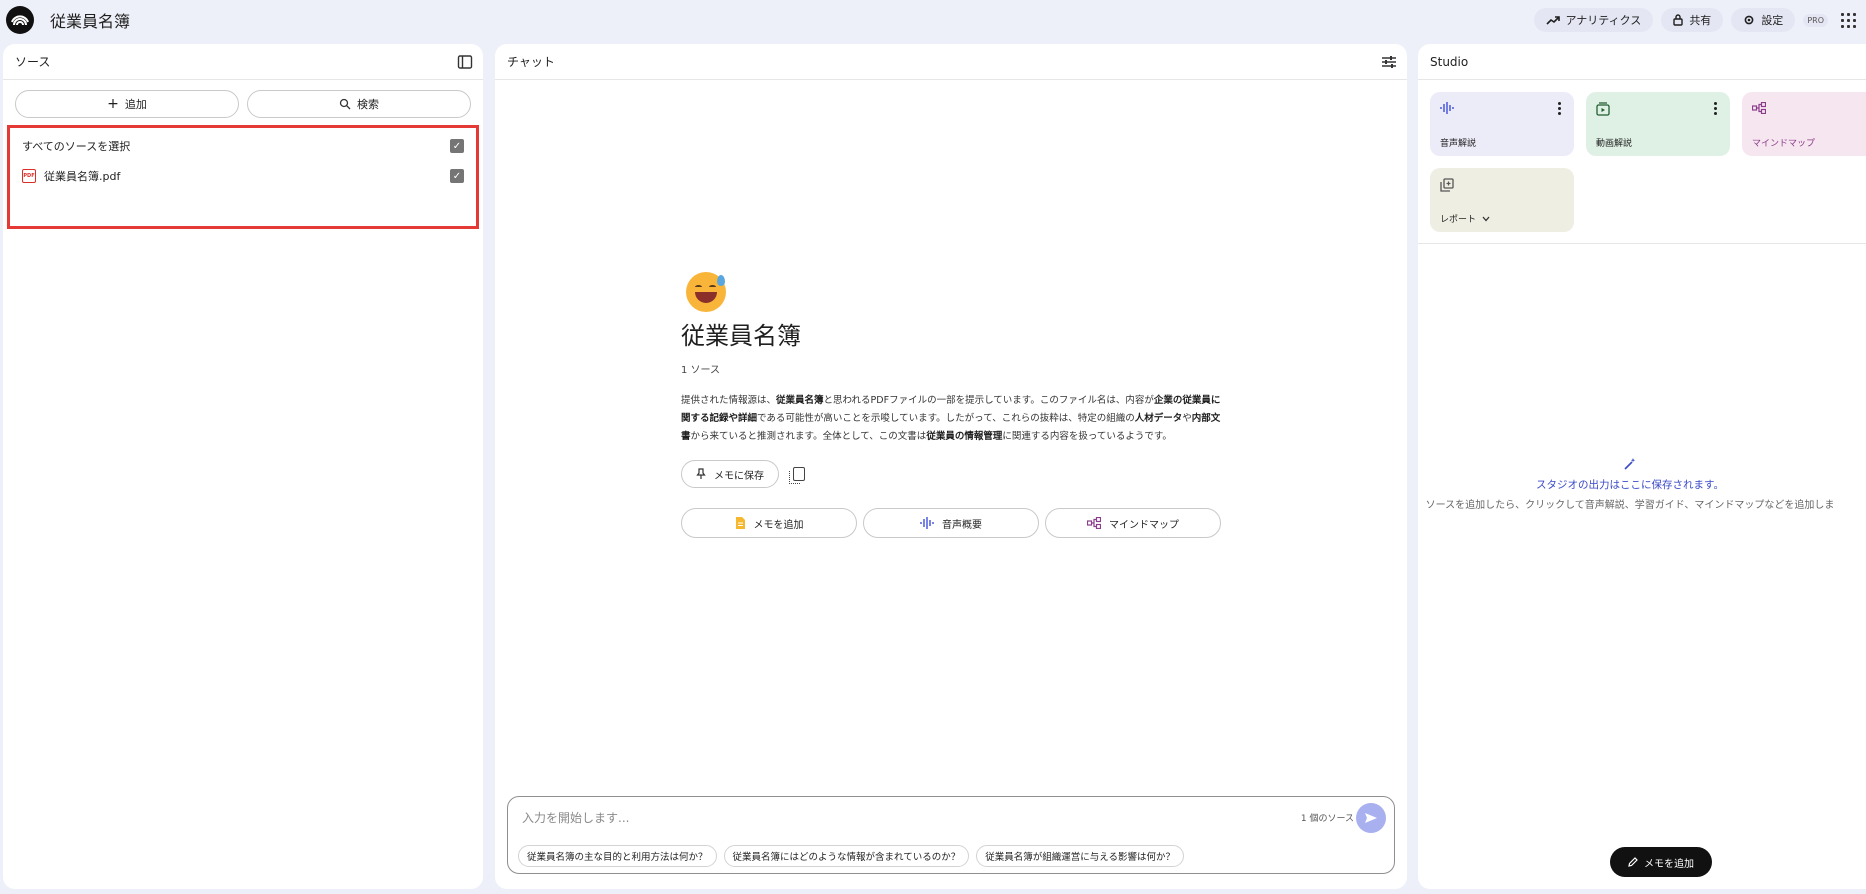  Describe the element at coordinates (741, 336) in the screenshot. I see `notebook-heading: 従業員名簿` at that location.